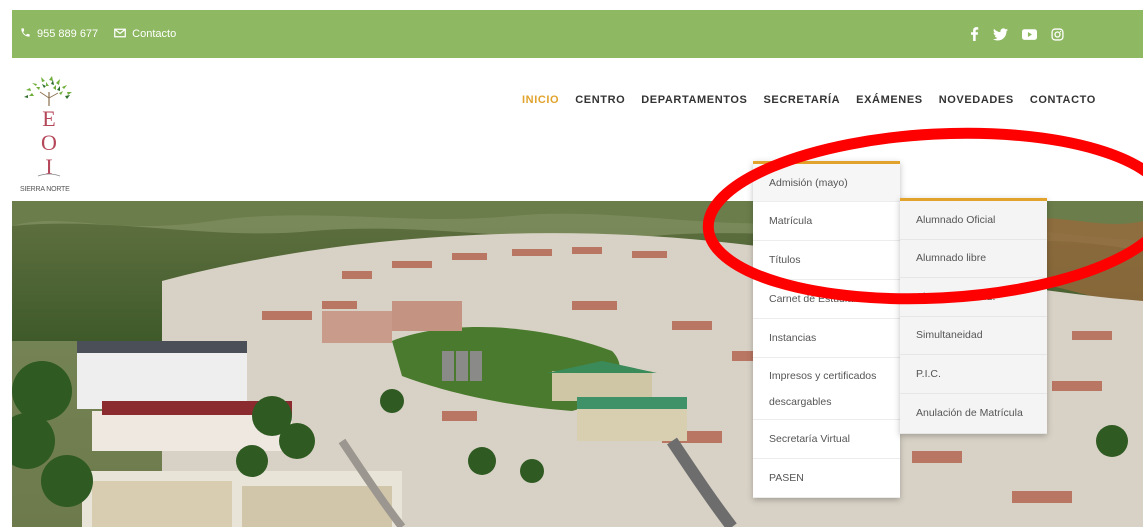 The height and width of the screenshot is (527, 1143). I want to click on submenu-item-anulacion: Anulación de Matrícula, so click(973, 414).